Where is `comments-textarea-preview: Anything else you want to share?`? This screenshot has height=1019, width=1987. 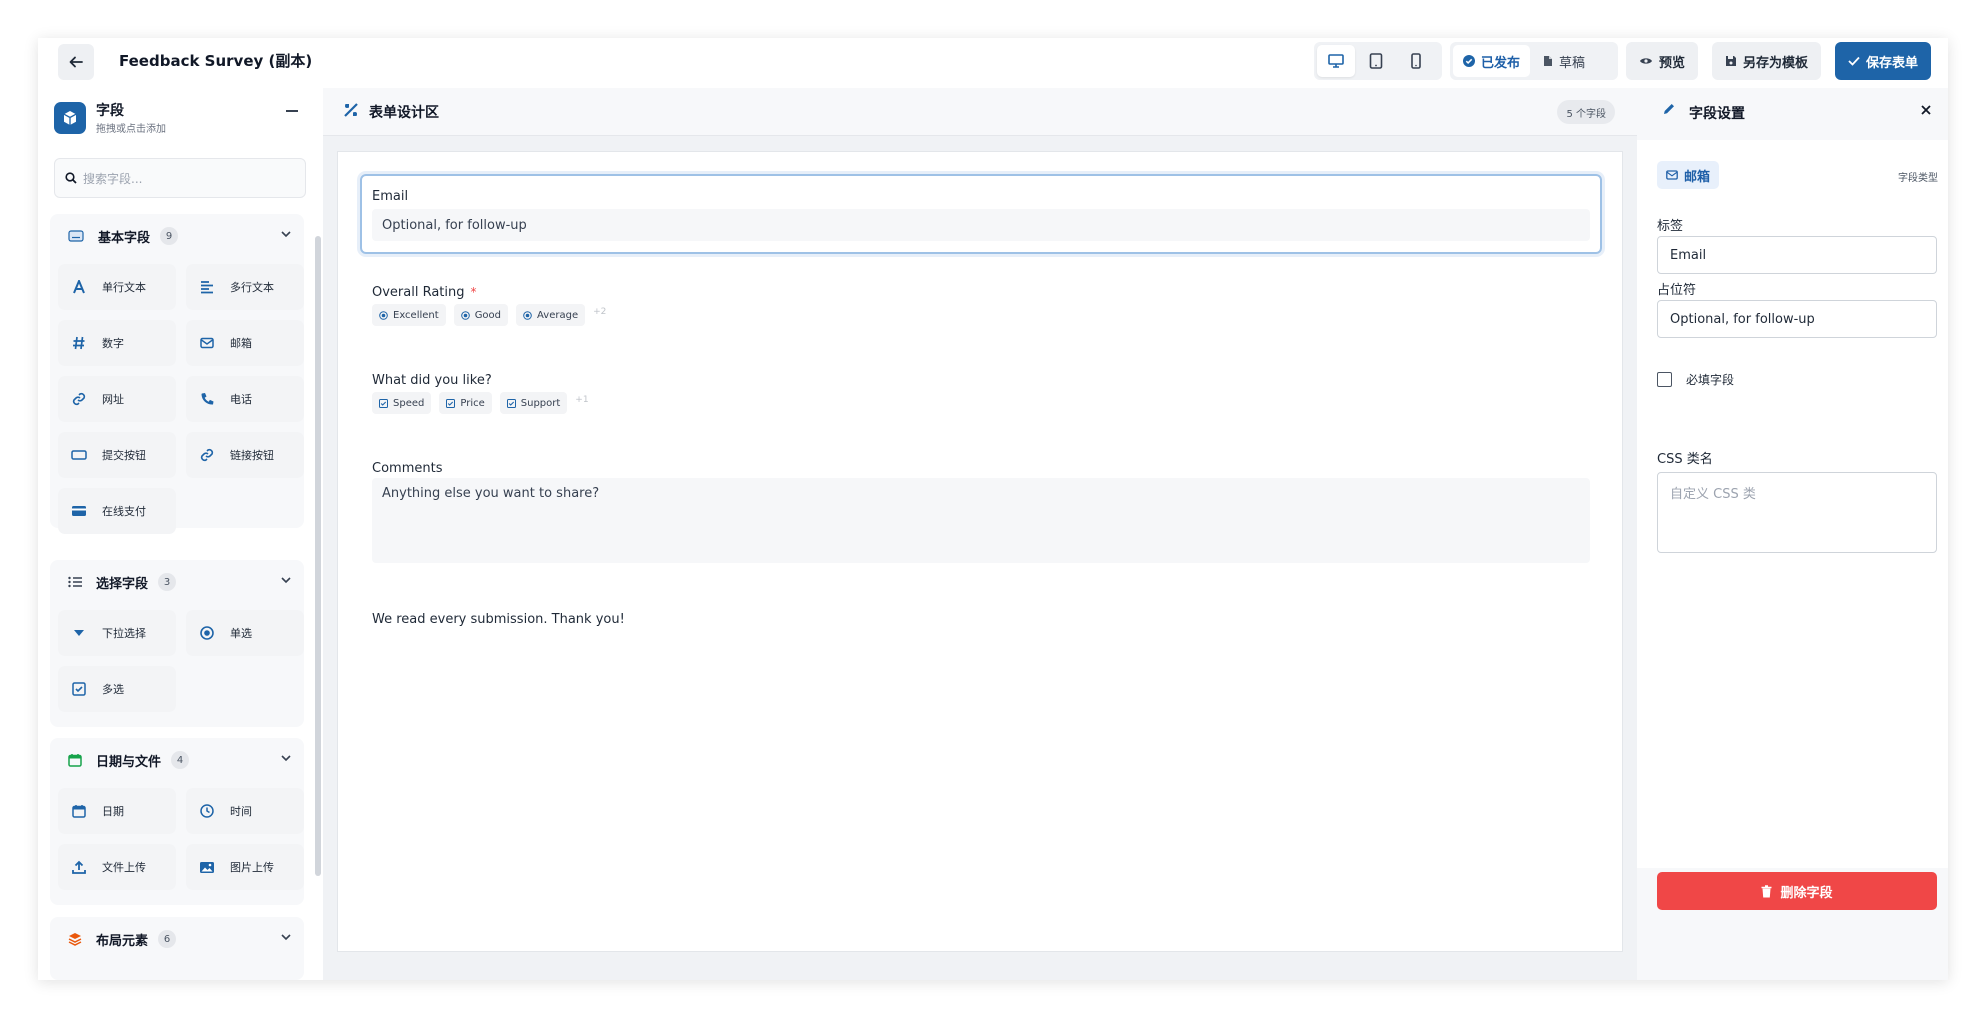
comments-textarea-preview: Anything else you want to share? is located at coordinates (981, 520).